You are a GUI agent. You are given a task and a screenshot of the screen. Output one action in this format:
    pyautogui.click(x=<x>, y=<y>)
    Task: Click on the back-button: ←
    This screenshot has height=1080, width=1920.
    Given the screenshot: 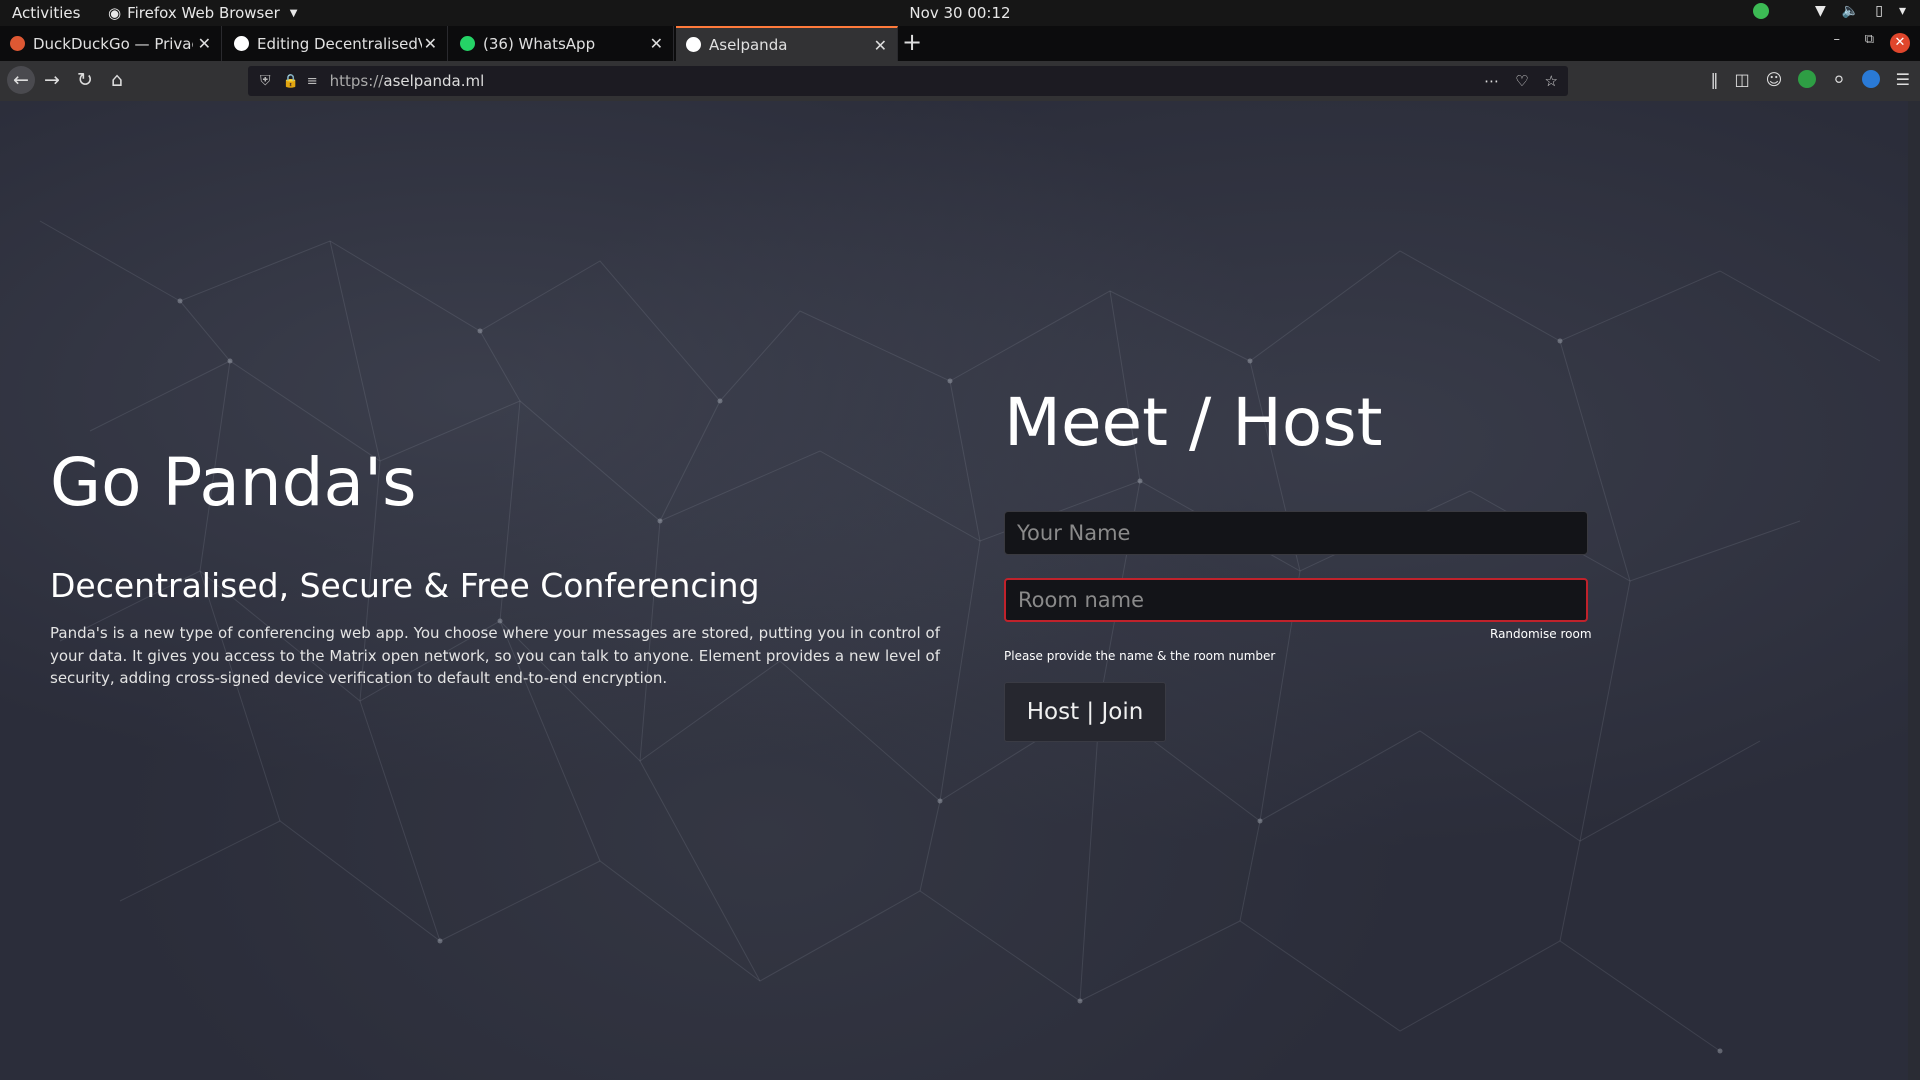 What is the action you would take?
    pyautogui.click(x=21, y=80)
    